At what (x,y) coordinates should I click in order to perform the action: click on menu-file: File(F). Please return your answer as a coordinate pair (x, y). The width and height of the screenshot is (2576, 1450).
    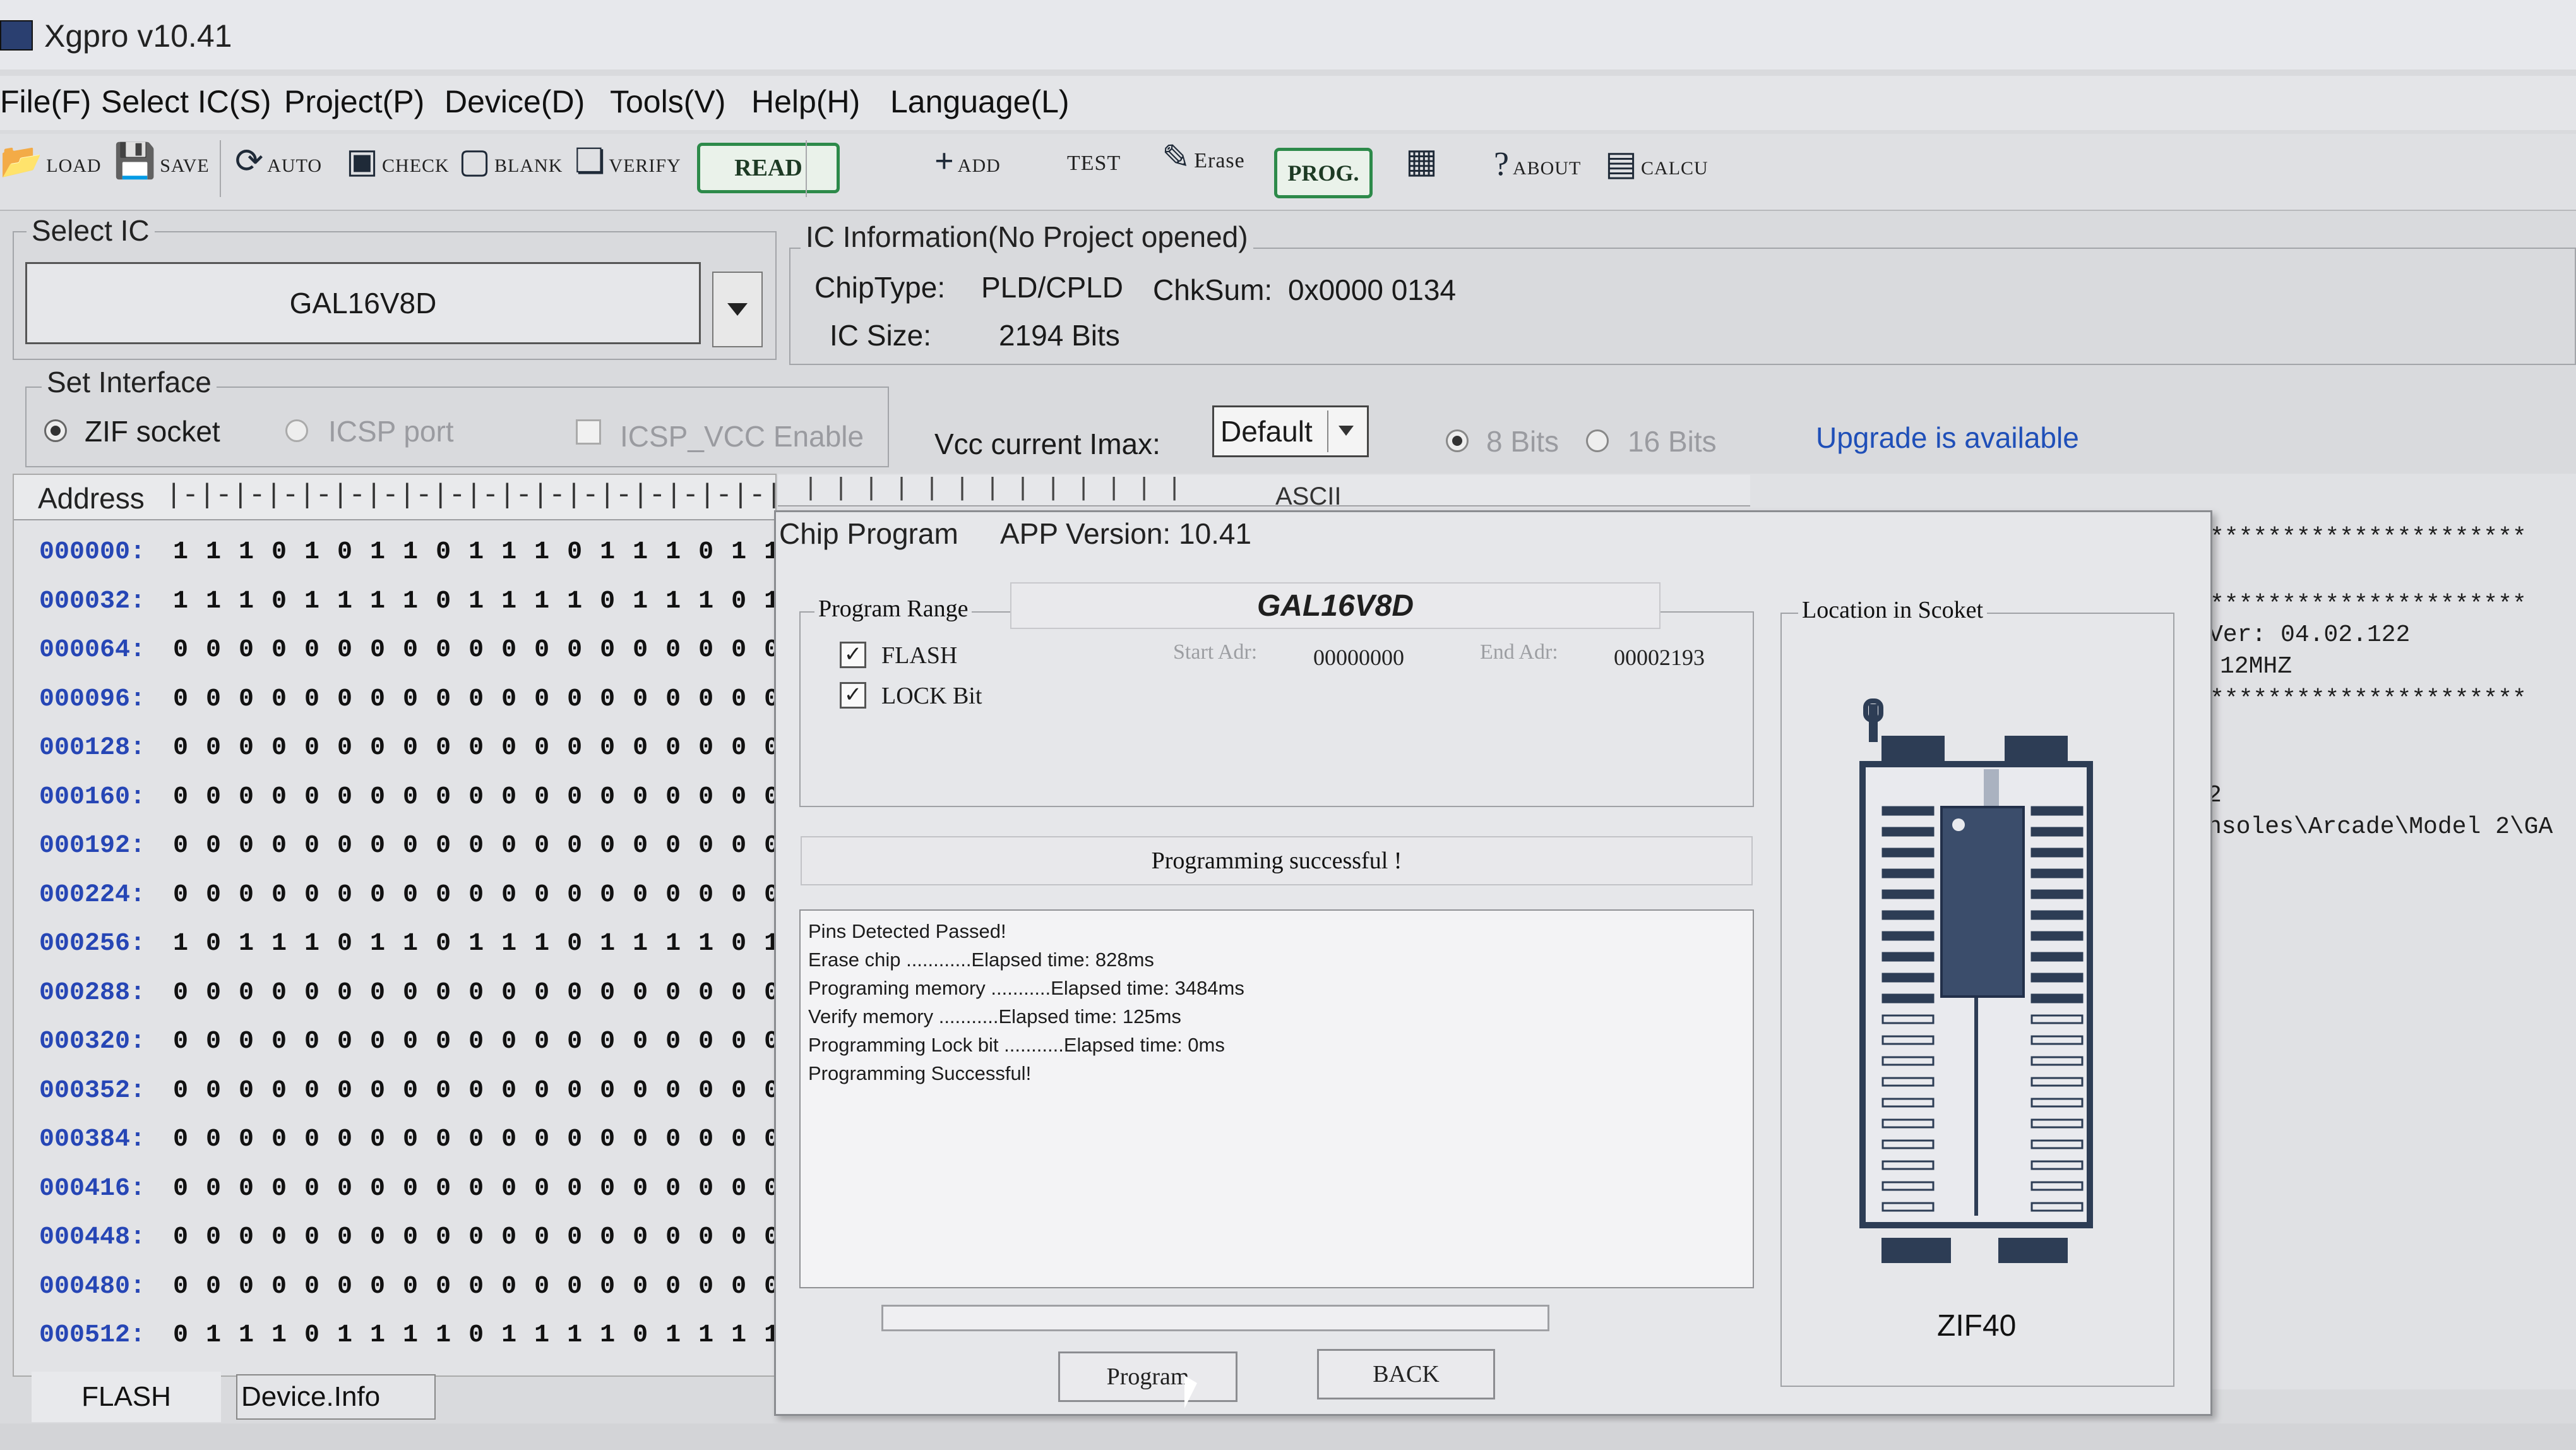
    Looking at the image, I should click on (45, 101).